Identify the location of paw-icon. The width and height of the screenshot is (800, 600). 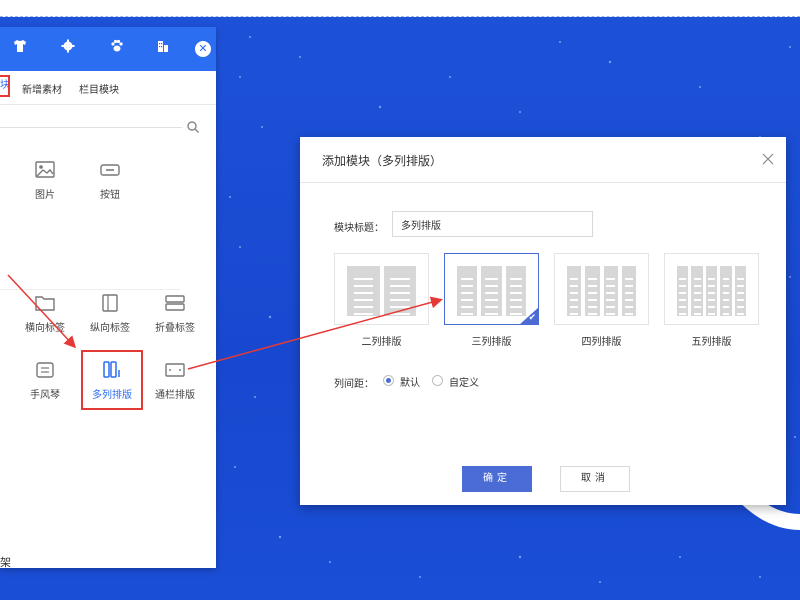
(117, 49).